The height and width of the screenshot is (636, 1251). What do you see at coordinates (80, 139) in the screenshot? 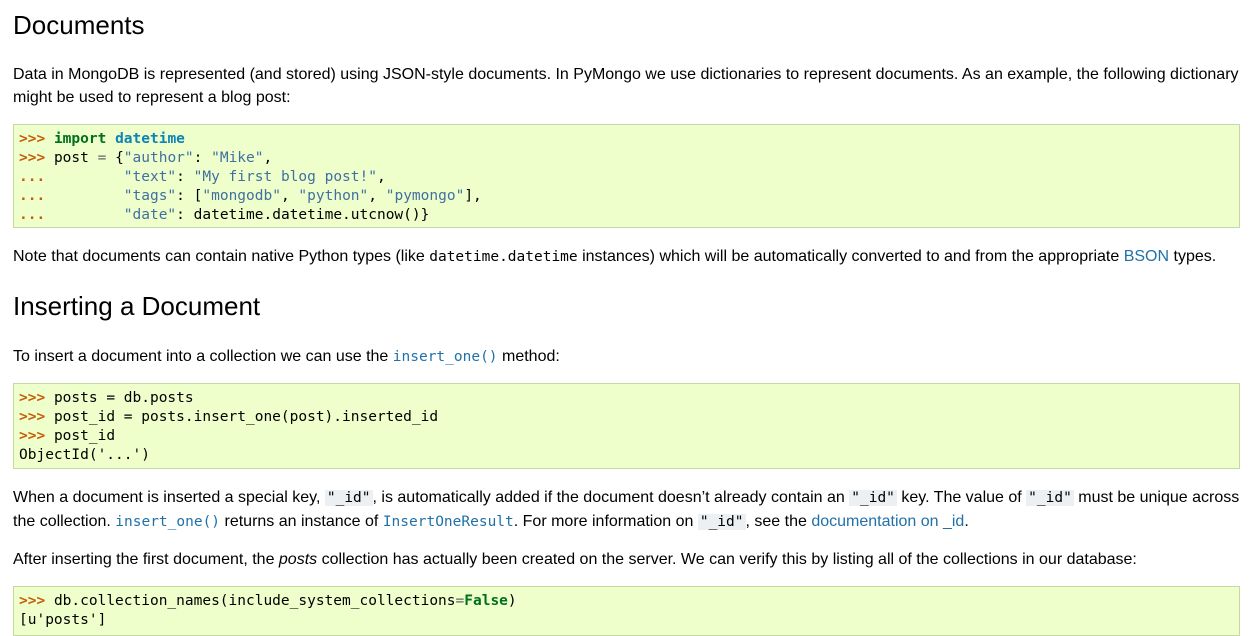
I see `keyword-import: import` at bounding box center [80, 139].